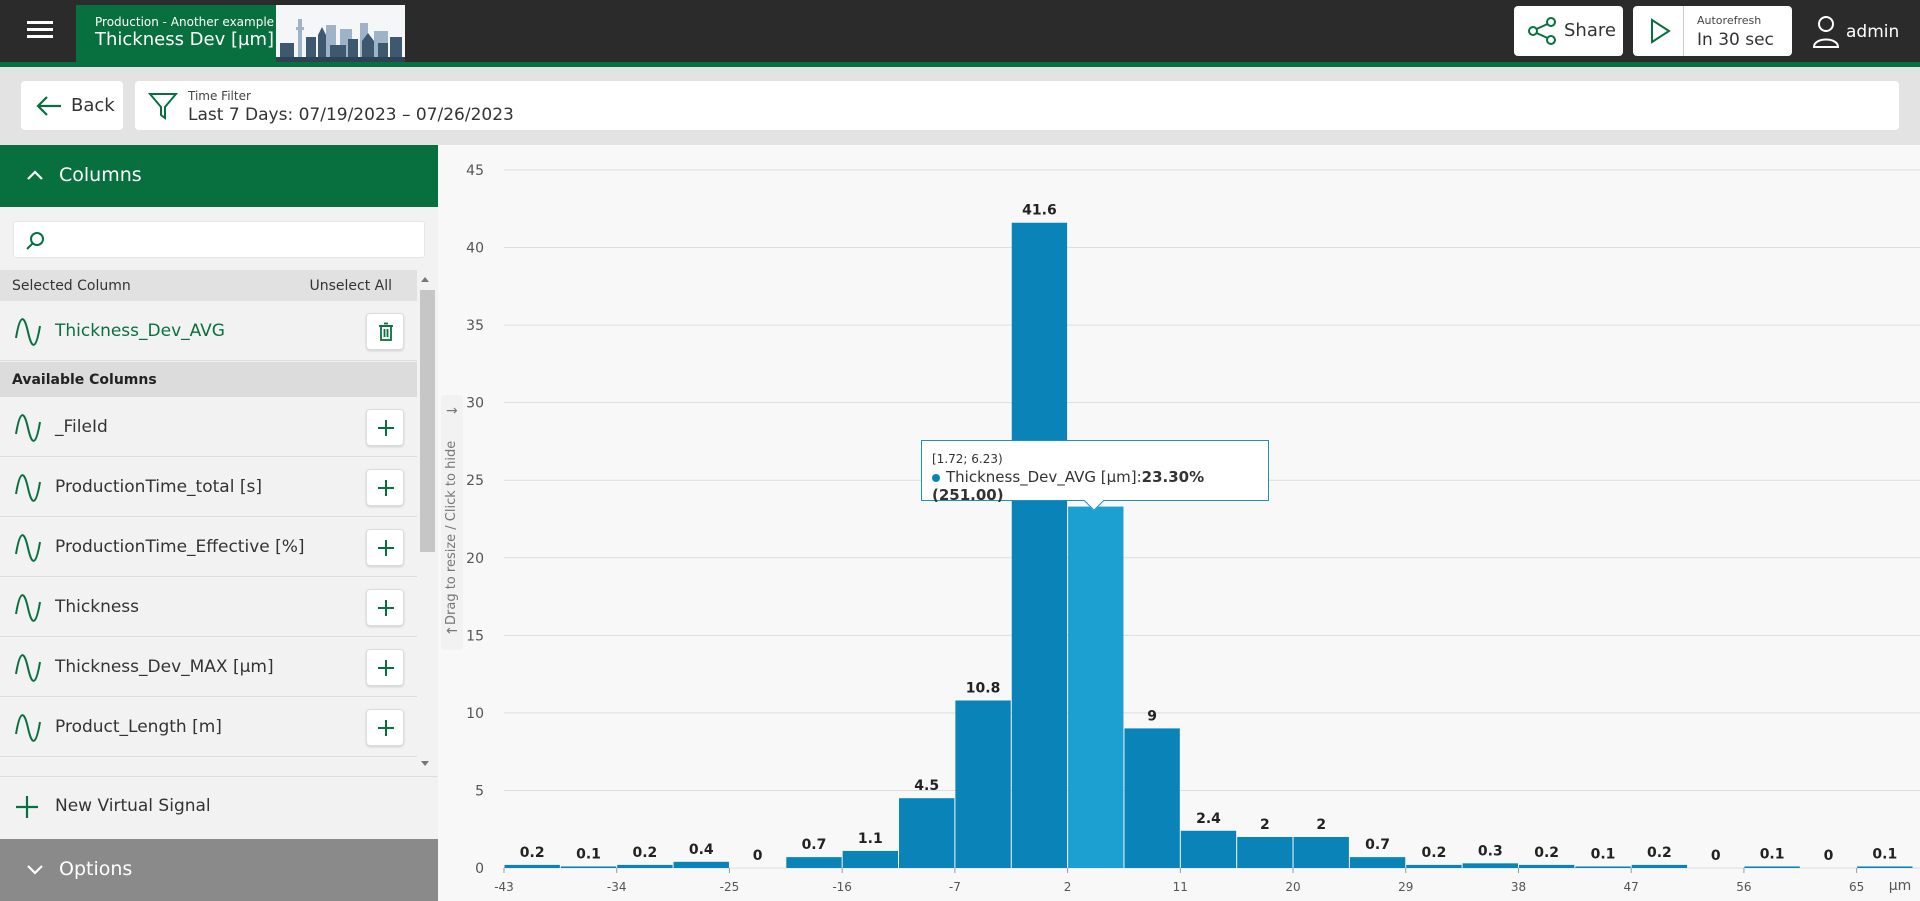 Image resolution: width=1920 pixels, height=901 pixels. I want to click on x-tick-label: -25, so click(730, 887).